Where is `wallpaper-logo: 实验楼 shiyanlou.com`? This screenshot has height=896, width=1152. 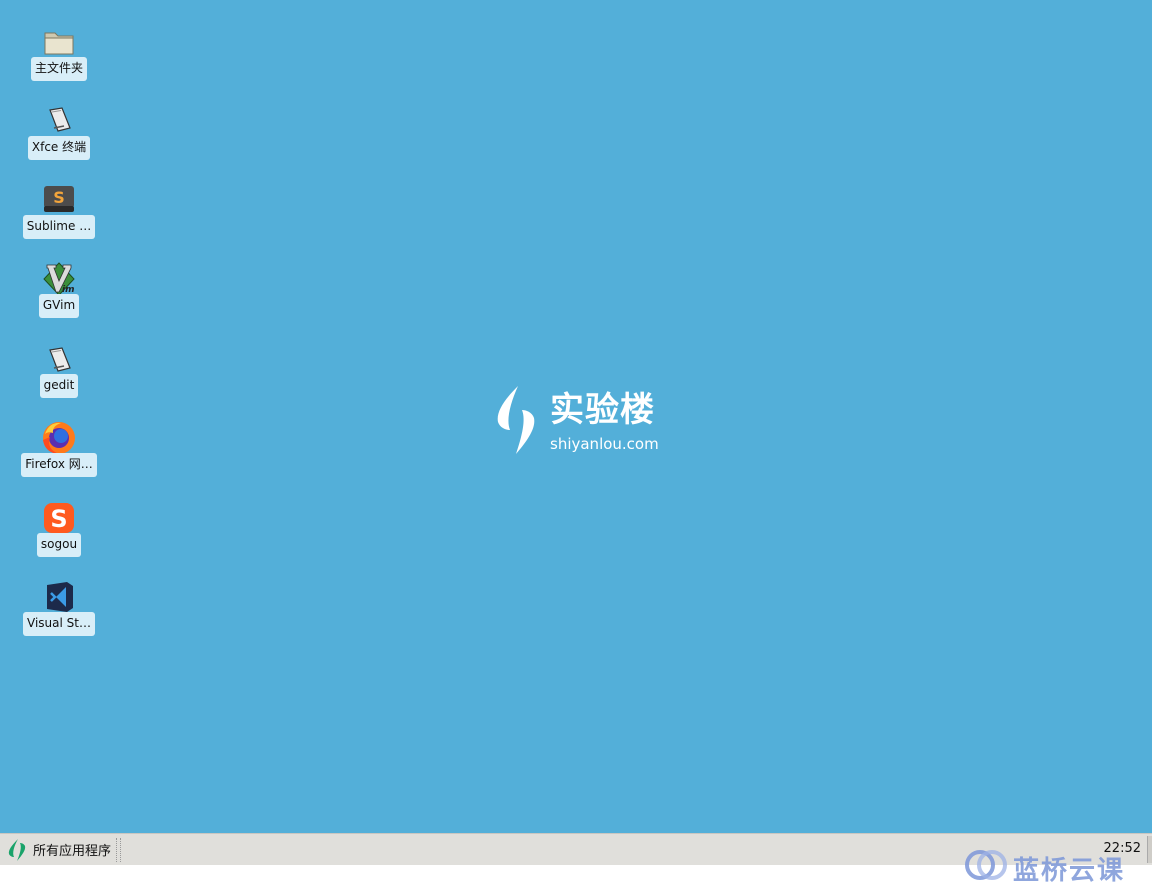
wallpaper-logo: 实验楼 shiyanlou.com is located at coordinates (584, 421).